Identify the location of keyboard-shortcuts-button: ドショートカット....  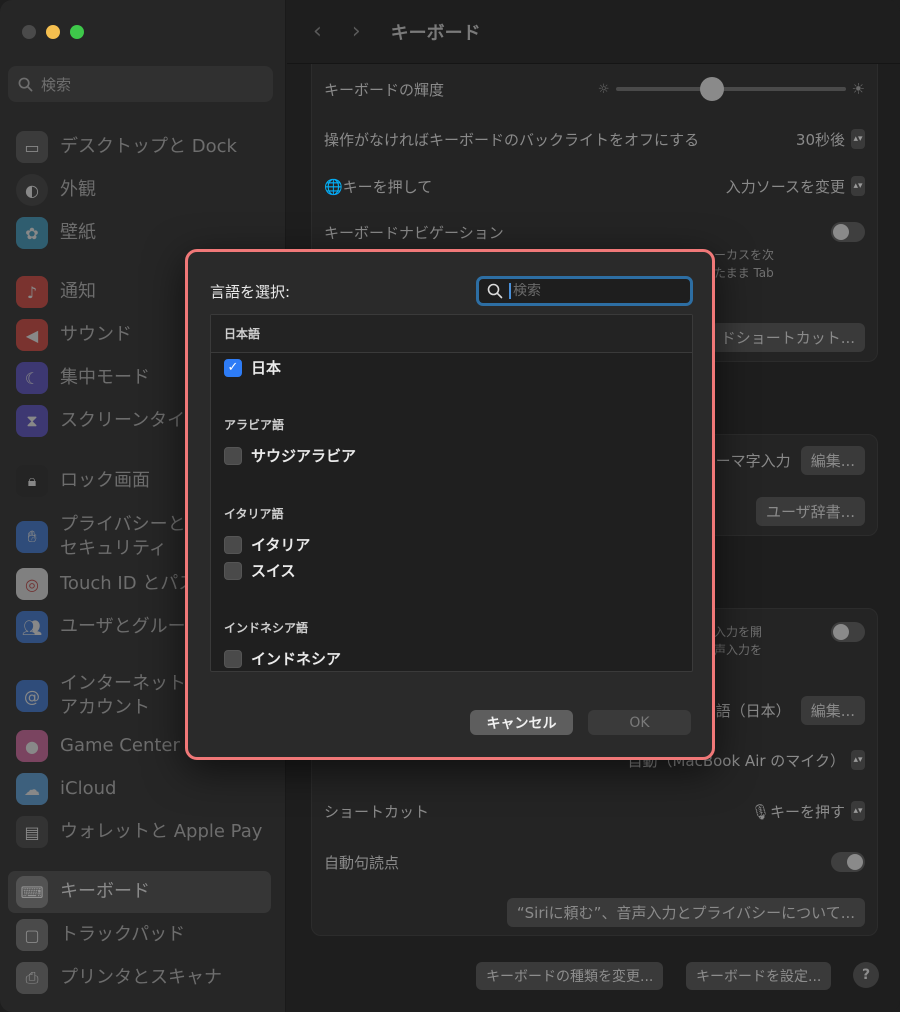
(787, 337).